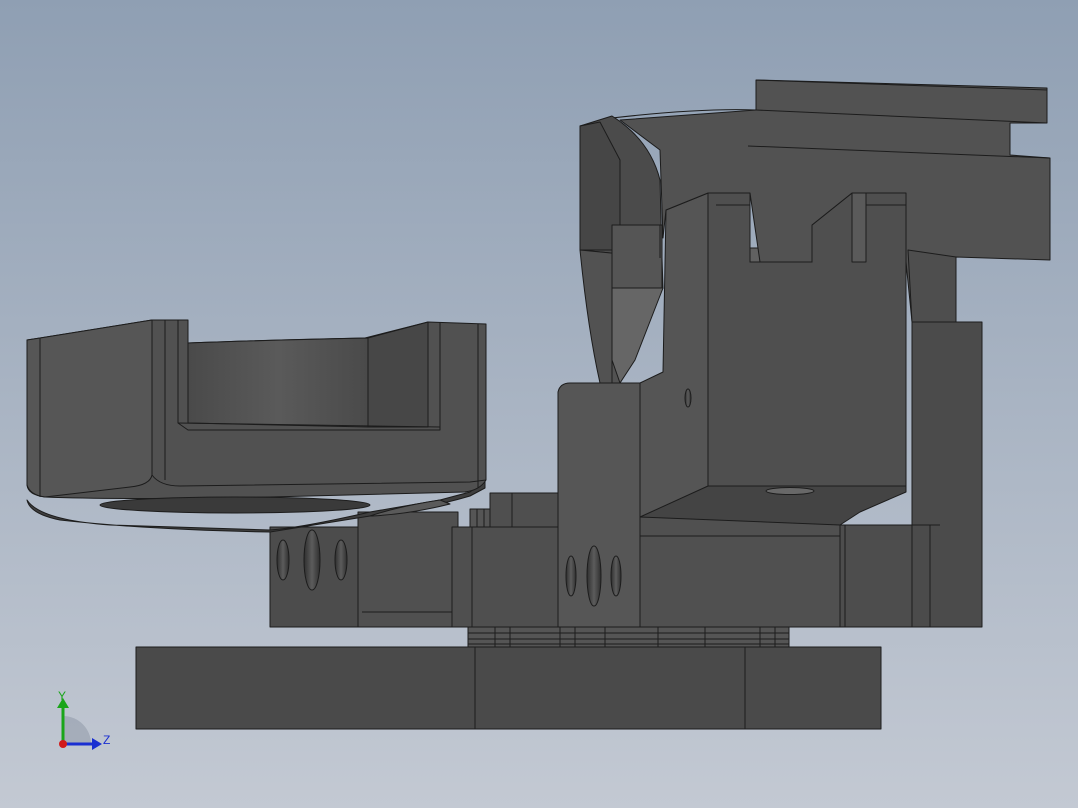 Image resolution: width=1078 pixels, height=808 pixels. I want to click on plinth-hole, so click(790, 491).